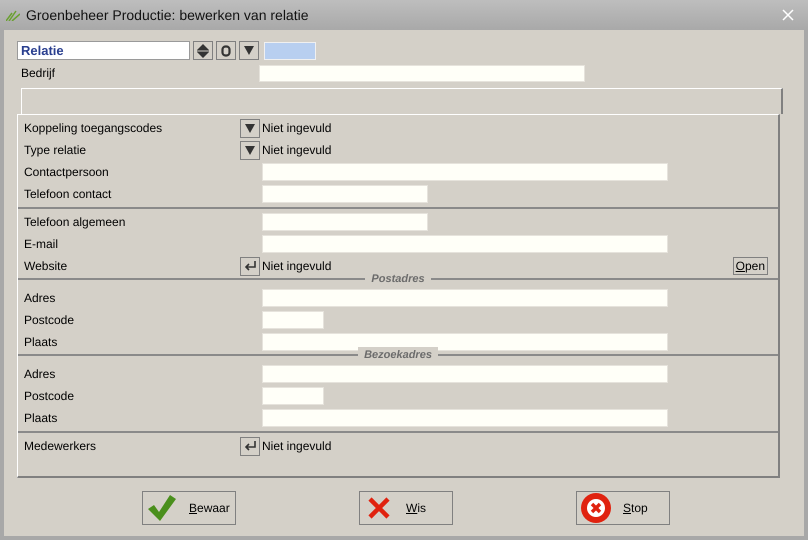 This screenshot has width=808, height=540. What do you see at coordinates (68, 194) in the screenshot?
I see `field-label: Telefoon contact` at bounding box center [68, 194].